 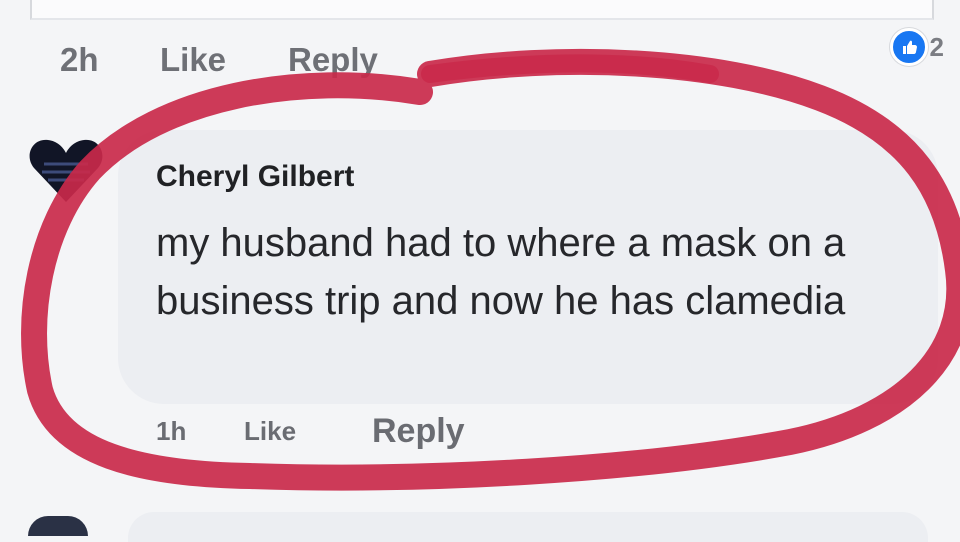 I want to click on top-comment-time: 2h, so click(x=79, y=59).